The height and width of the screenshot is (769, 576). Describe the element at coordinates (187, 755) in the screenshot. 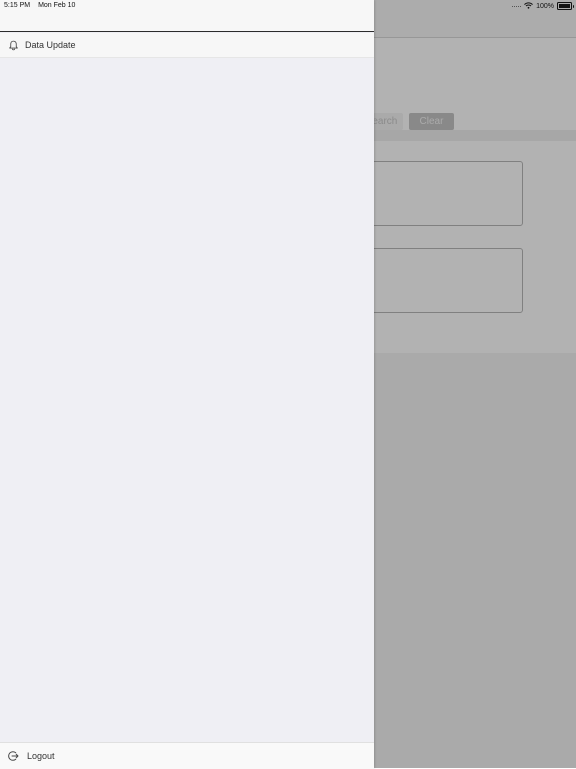

I see `logout-button: Logout` at that location.